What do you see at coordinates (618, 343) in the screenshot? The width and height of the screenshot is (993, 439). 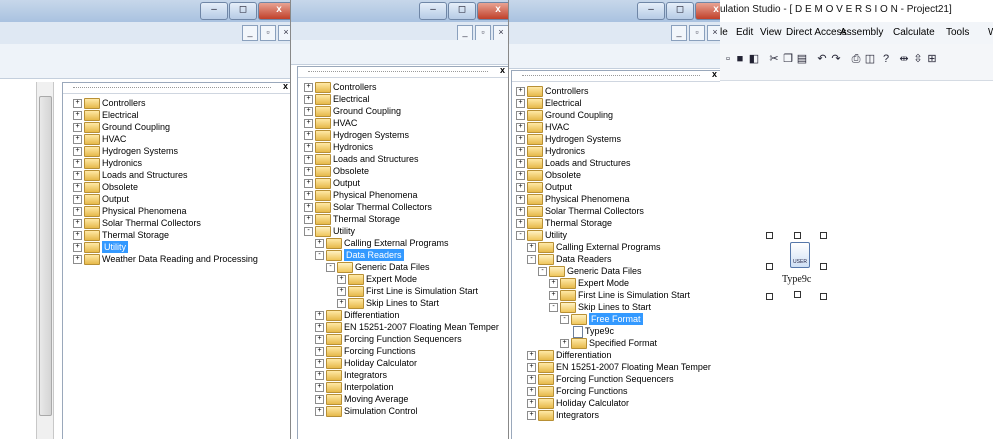 I see `tree-folder-item: + Specified Format` at bounding box center [618, 343].